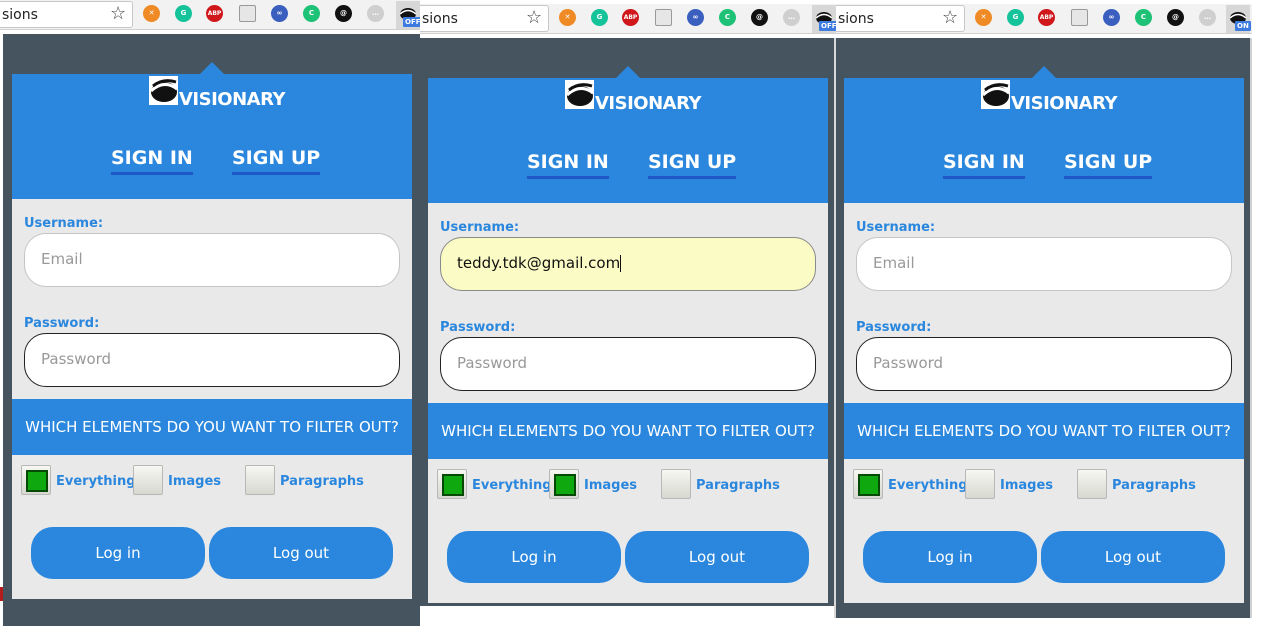 Image resolution: width=1268 pixels, height=638 pixels. Describe the element at coordinates (1238, 19) in the screenshot. I see `visionary-extension-button: ON` at that location.